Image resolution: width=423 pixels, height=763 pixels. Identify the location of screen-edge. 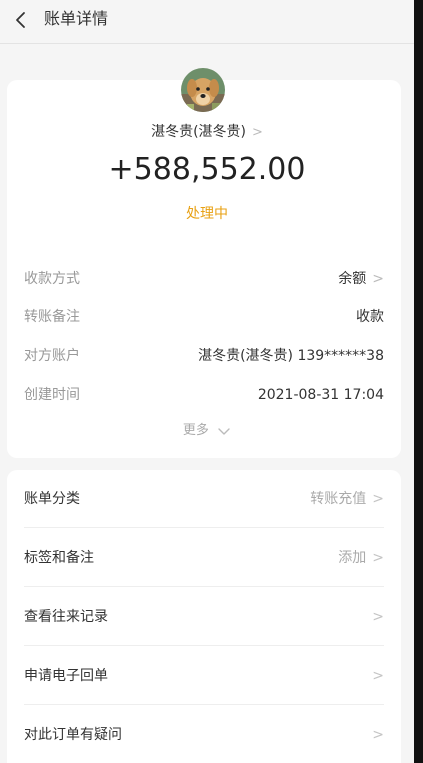
(418, 381).